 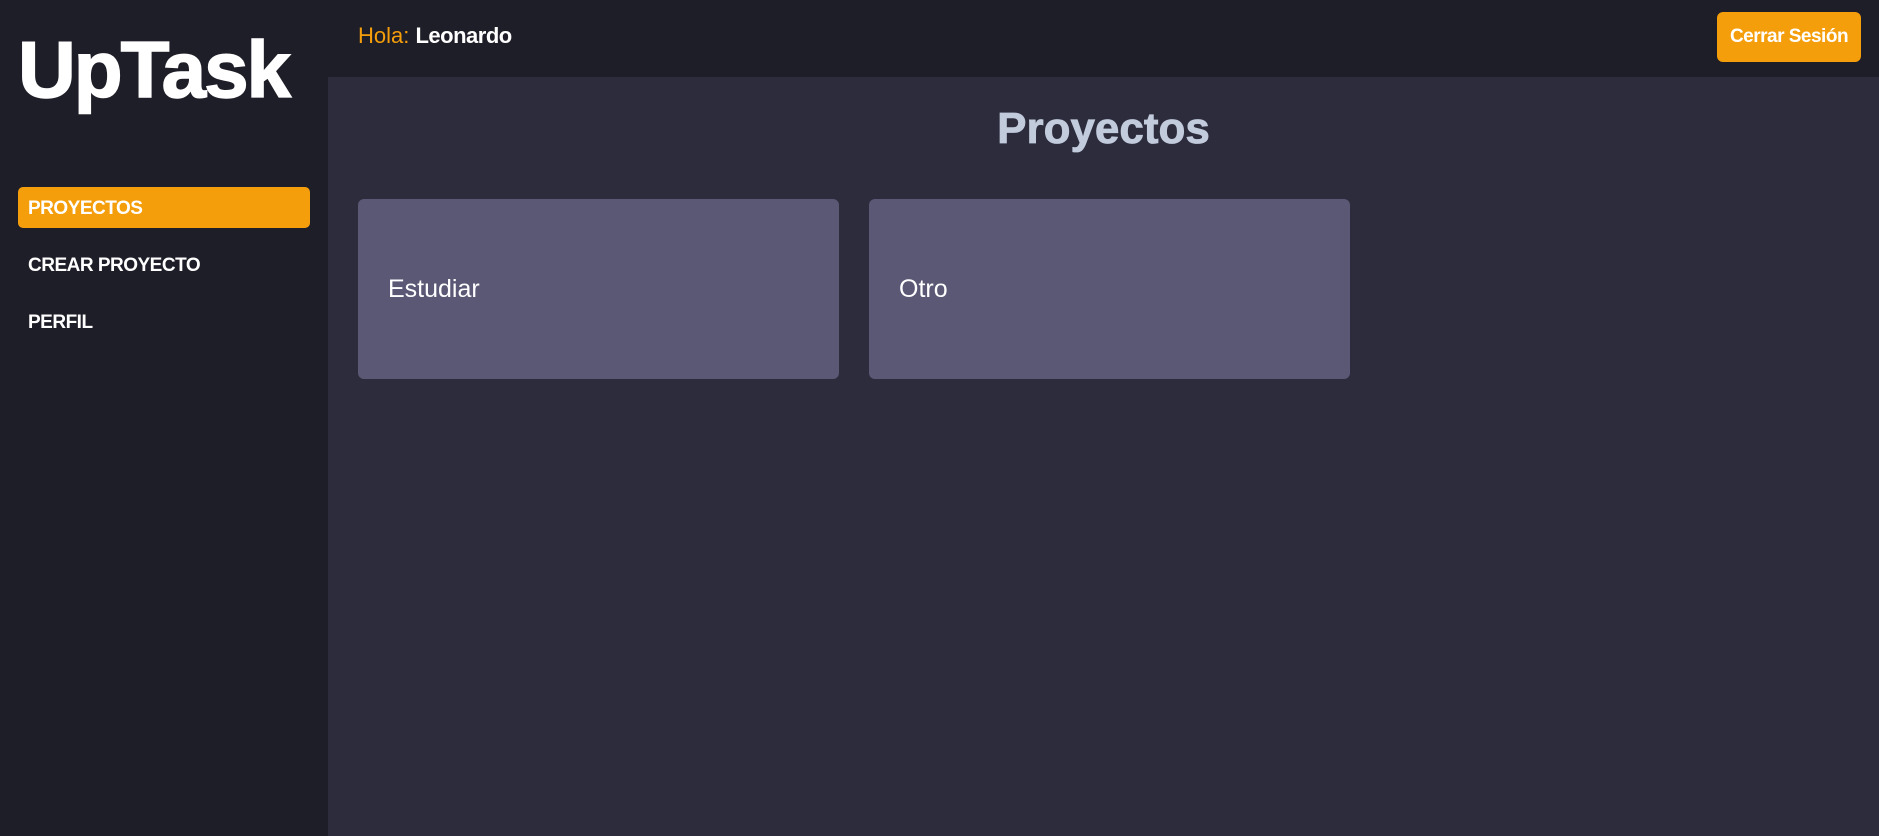 I want to click on project-card-estudiar: Estudiar, so click(x=598, y=289).